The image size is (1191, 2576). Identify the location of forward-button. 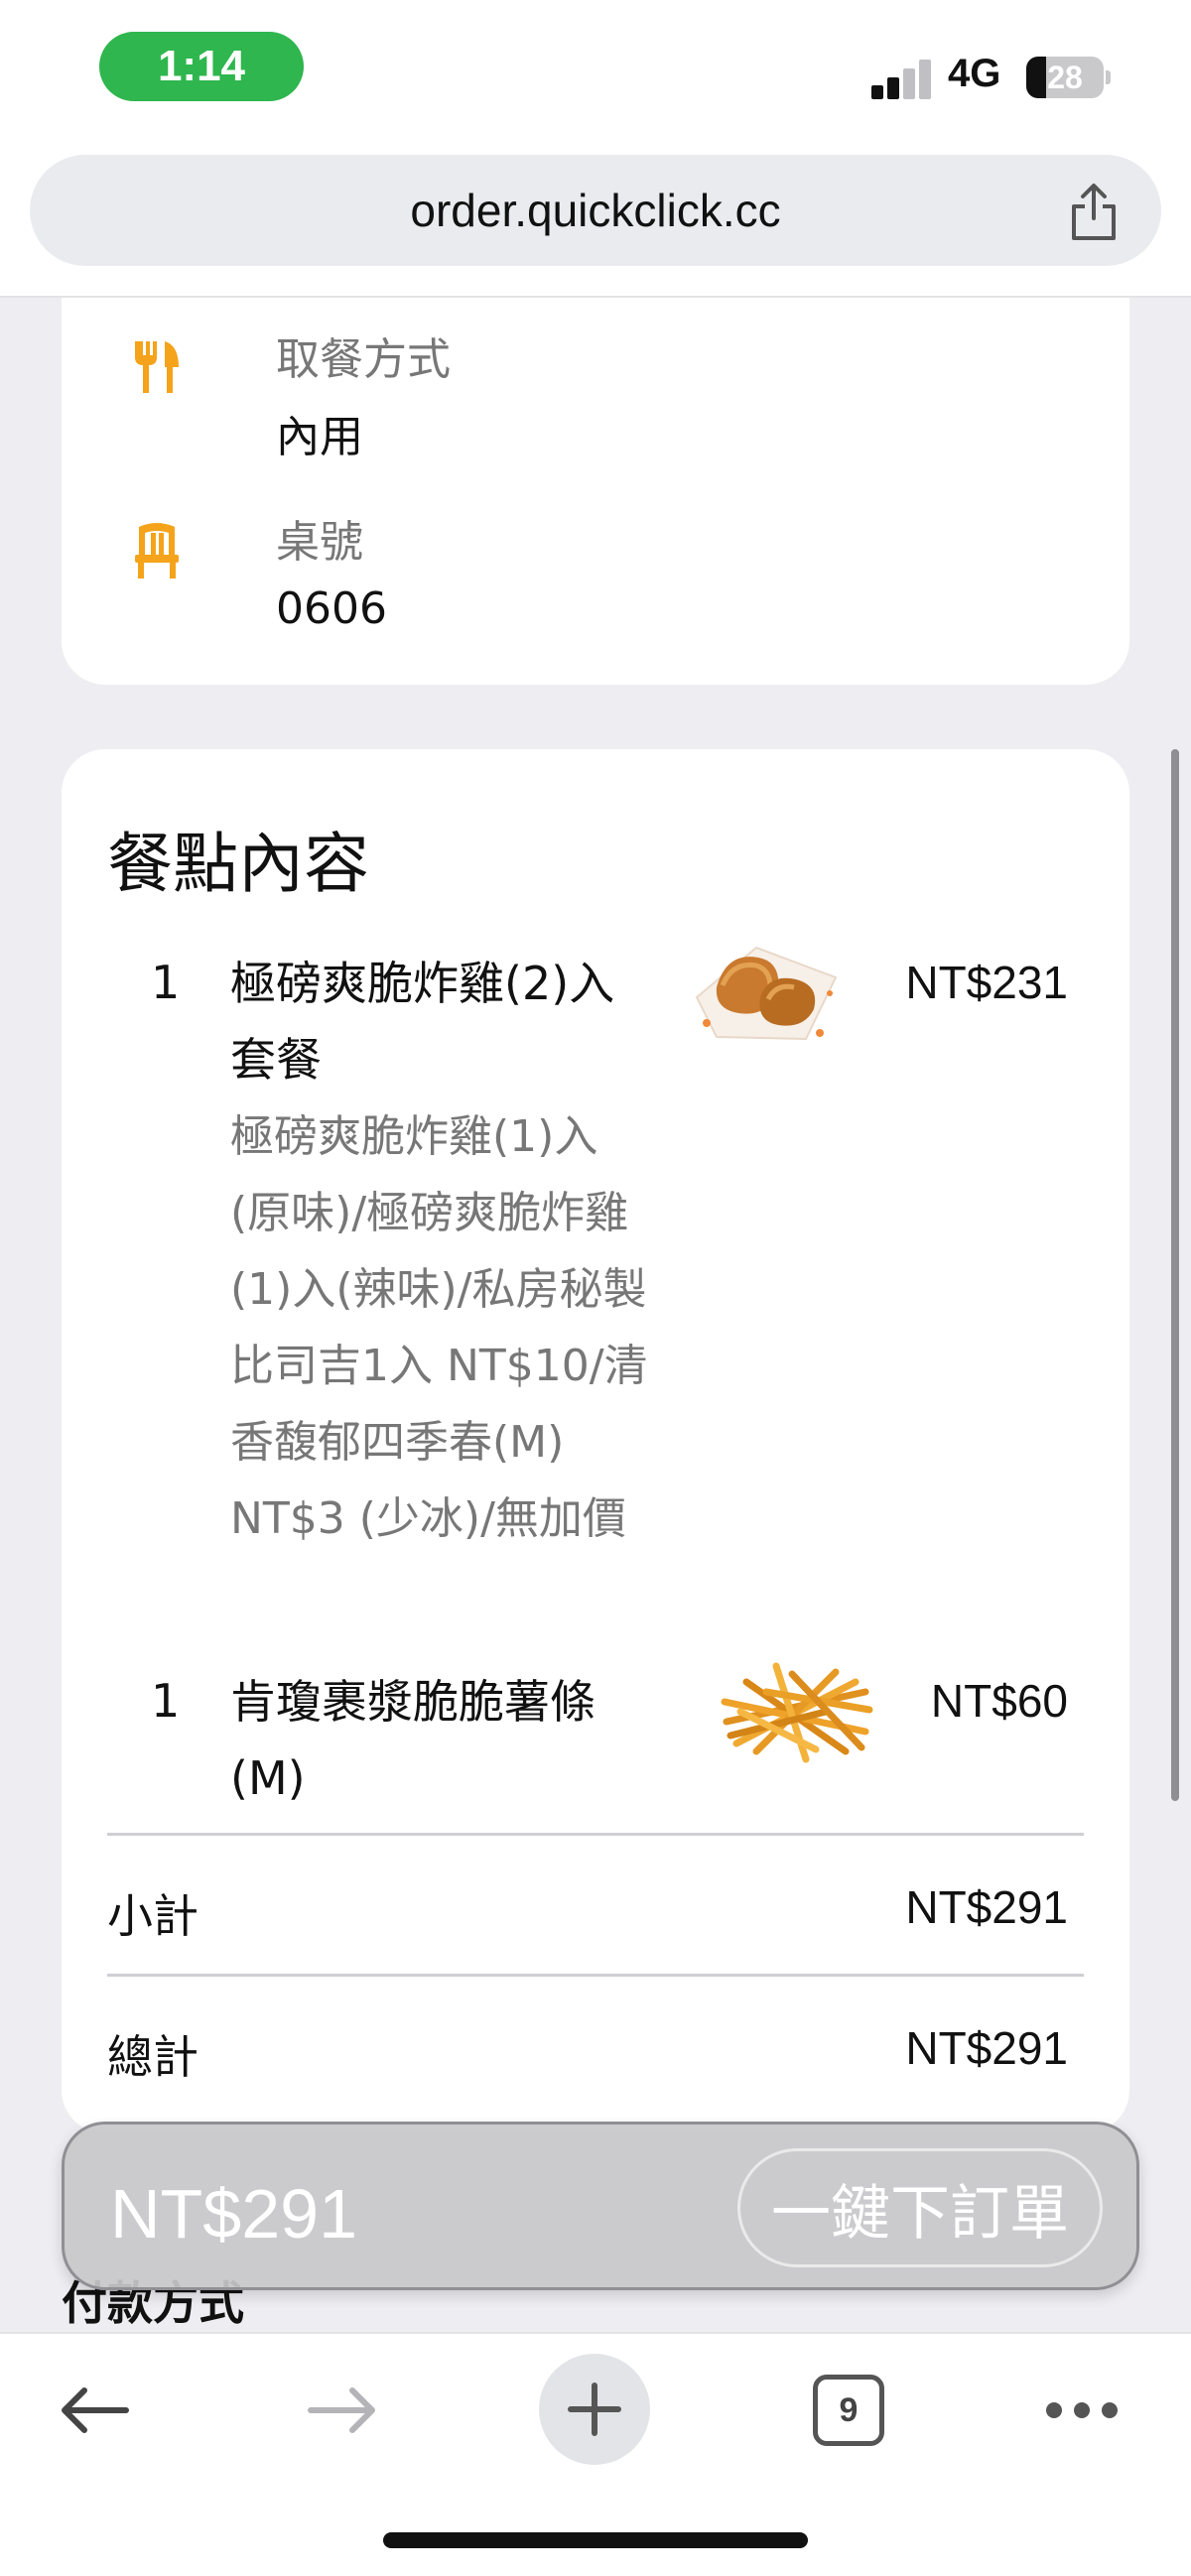
(342, 2411).